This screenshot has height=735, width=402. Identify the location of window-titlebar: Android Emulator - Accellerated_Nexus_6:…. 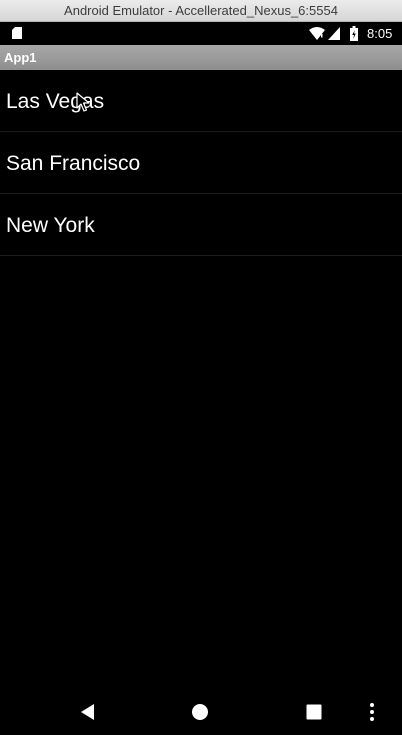
(201, 11).